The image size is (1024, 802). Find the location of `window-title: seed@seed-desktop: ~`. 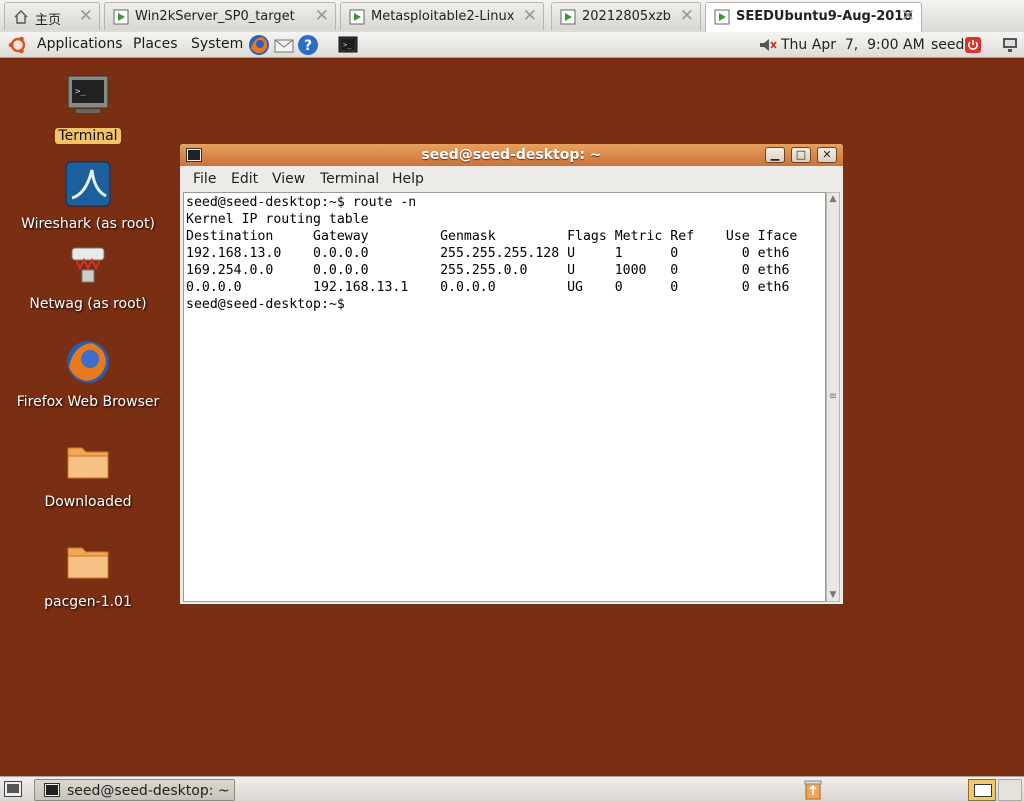

window-title: seed@seed-desktop: ~ is located at coordinates (511, 155).